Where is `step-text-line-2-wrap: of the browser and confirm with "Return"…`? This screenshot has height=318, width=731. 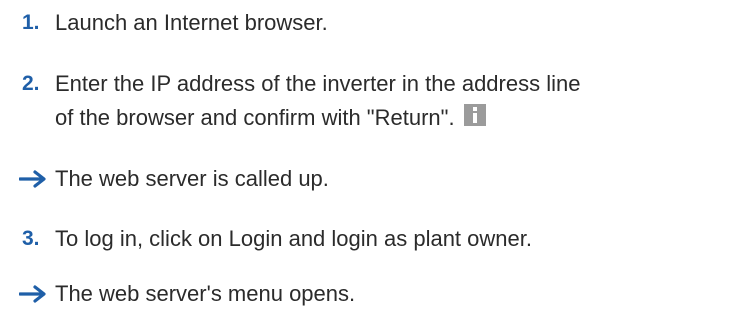
step-text-line-2-wrap: of the browser and confirm with "Return"… is located at coordinates (270, 118).